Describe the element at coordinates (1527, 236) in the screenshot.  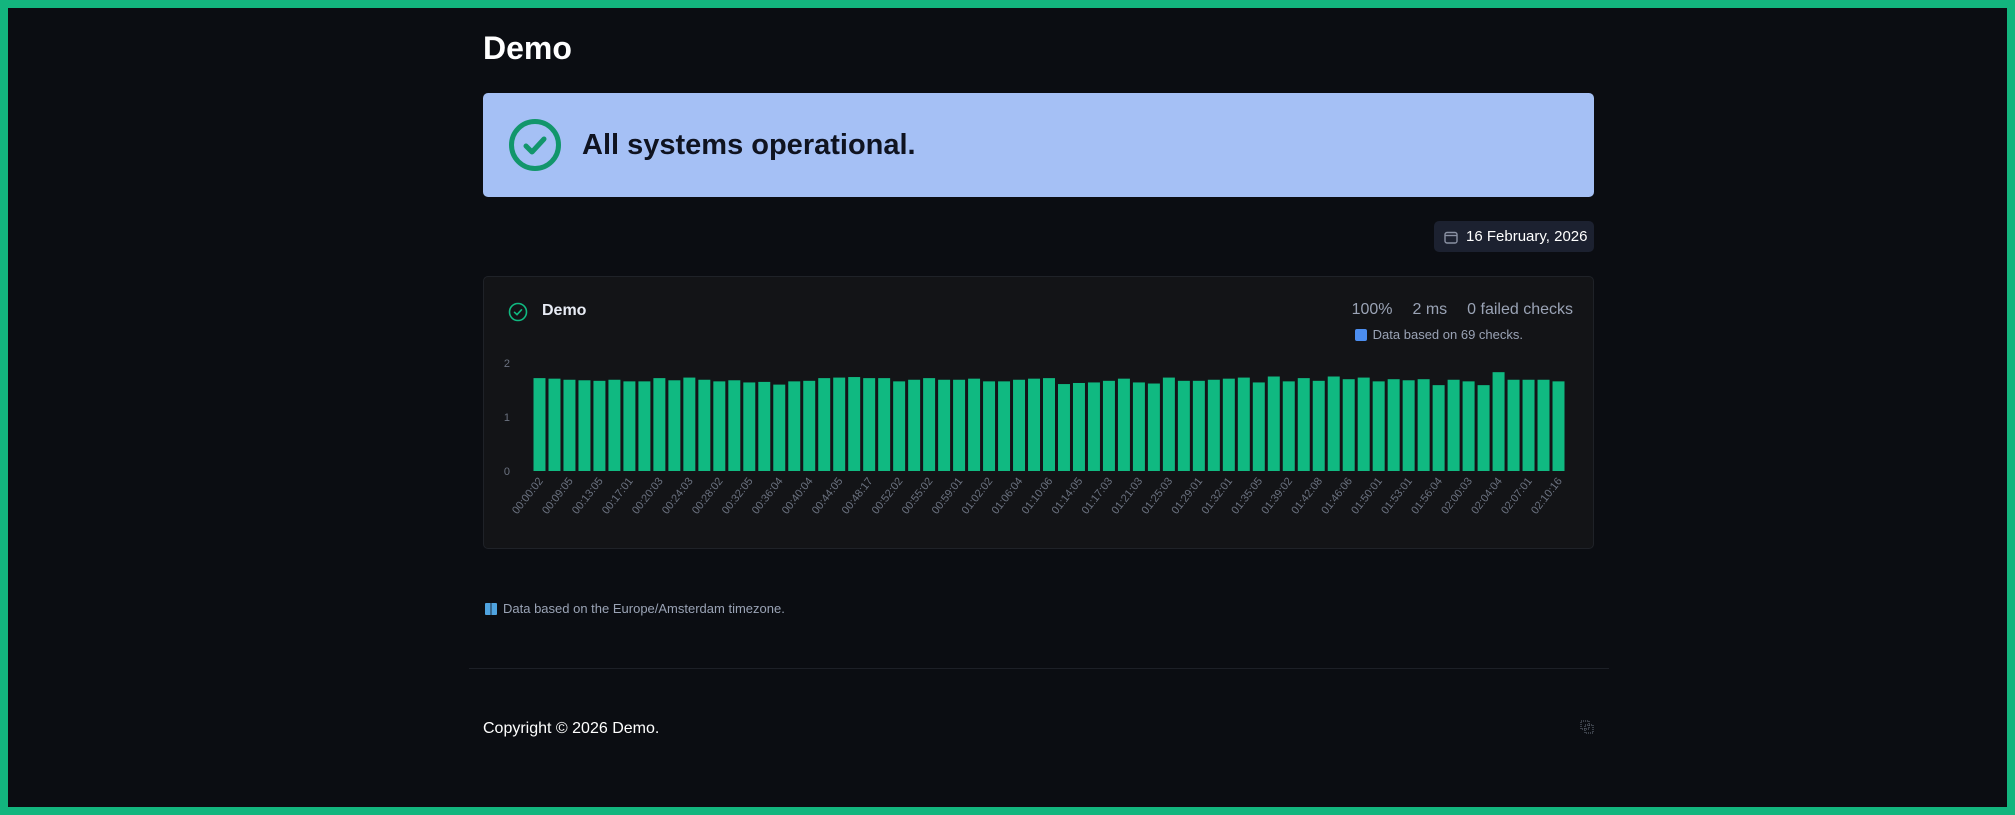
I see `date-value: 16 February, 2026` at that location.